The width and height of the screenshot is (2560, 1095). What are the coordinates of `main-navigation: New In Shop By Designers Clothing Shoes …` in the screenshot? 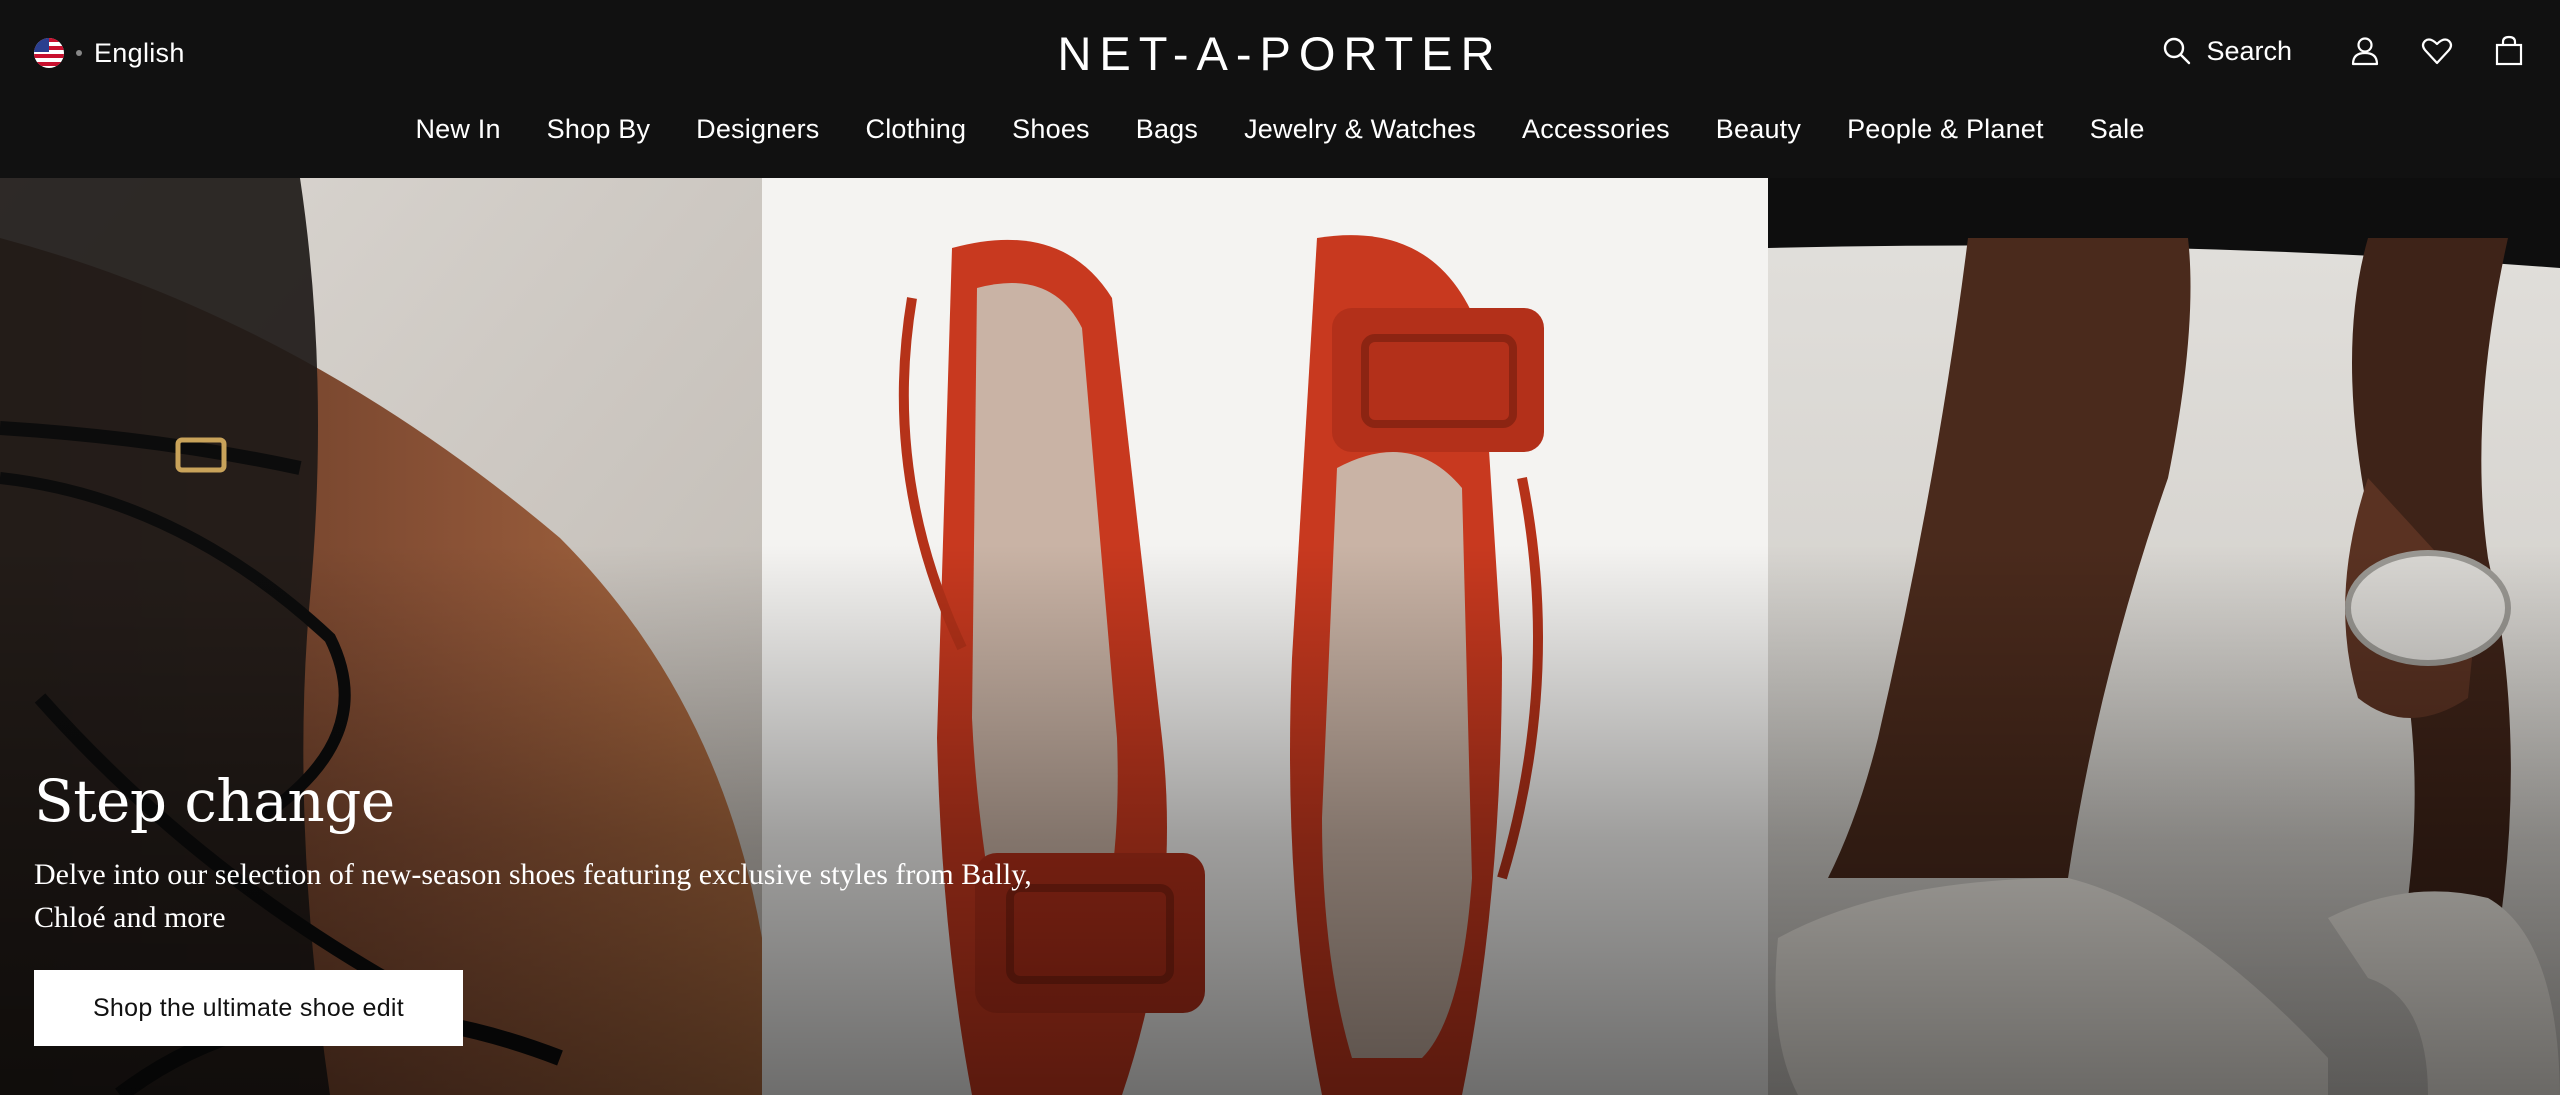 It's located at (1280, 129).